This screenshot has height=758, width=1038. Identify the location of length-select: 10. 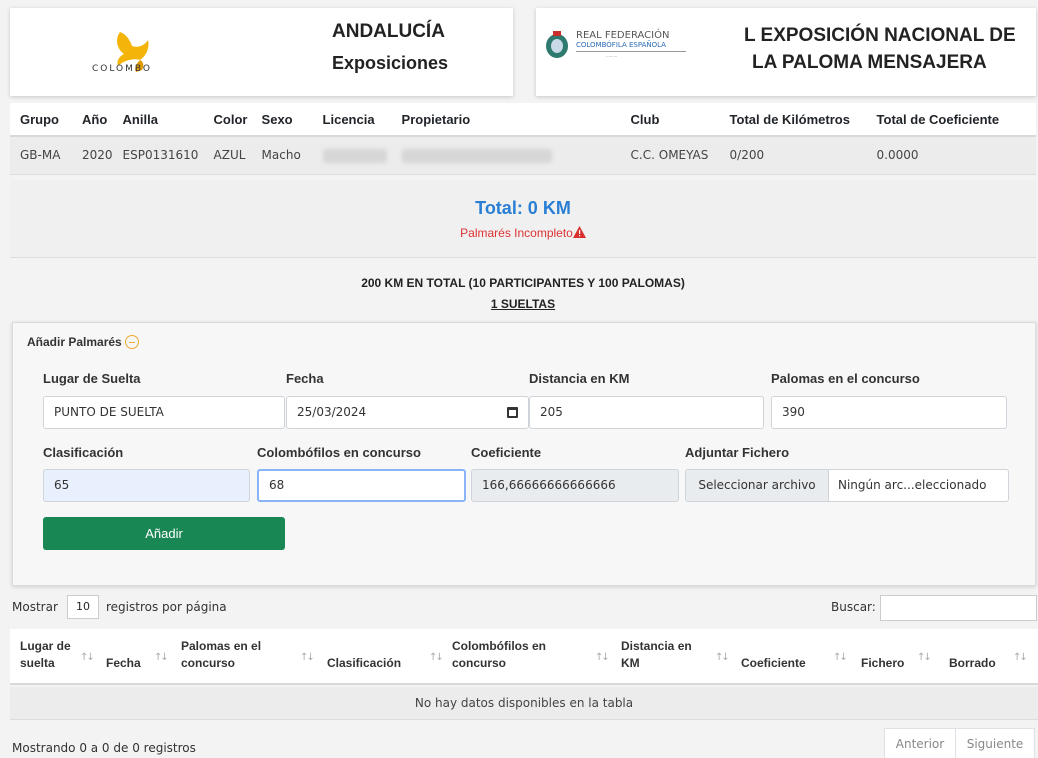
(83, 607).